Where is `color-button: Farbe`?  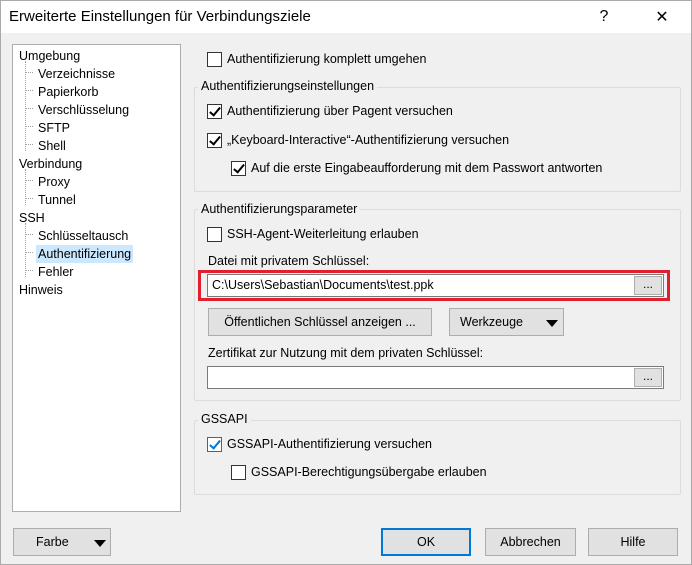 color-button: Farbe is located at coordinates (62, 542).